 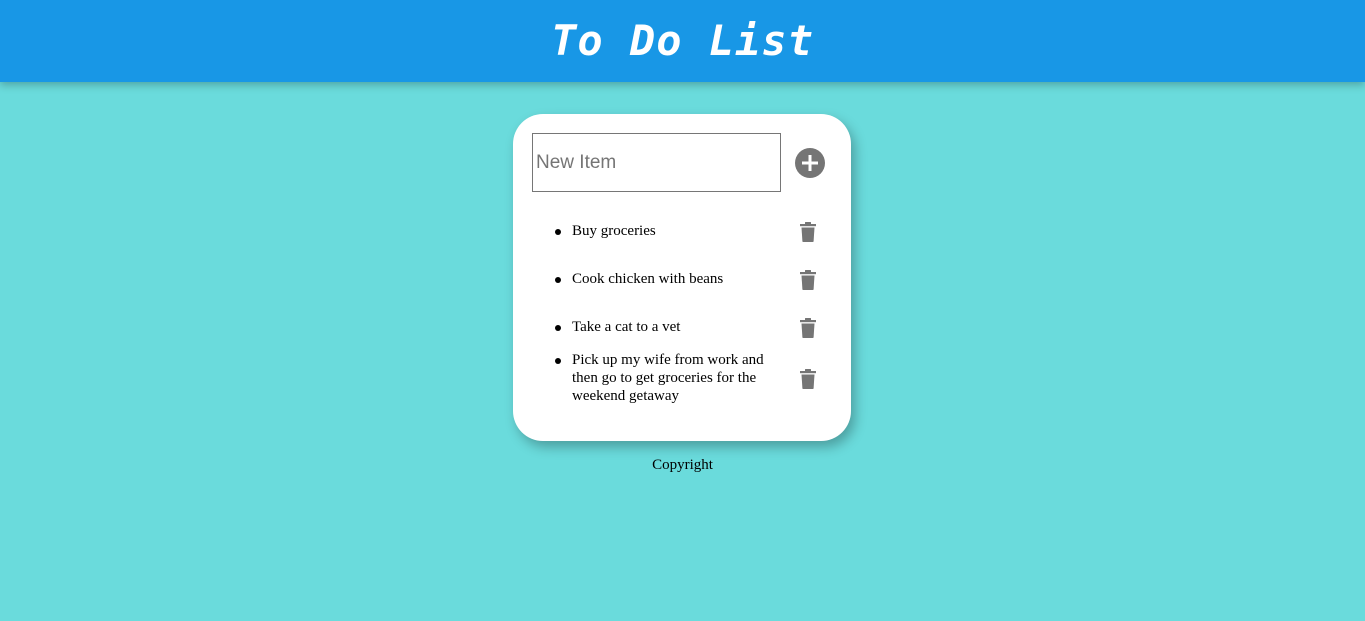 What do you see at coordinates (626, 327) in the screenshot?
I see `item-text: Take a cat to a vet` at bounding box center [626, 327].